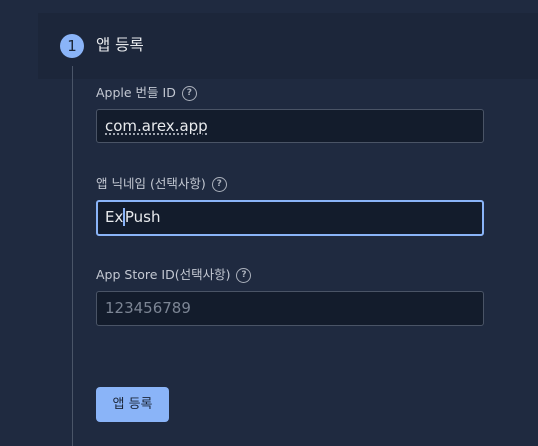  Describe the element at coordinates (290, 218) in the screenshot. I see `nickname-input: Ex Push` at that location.